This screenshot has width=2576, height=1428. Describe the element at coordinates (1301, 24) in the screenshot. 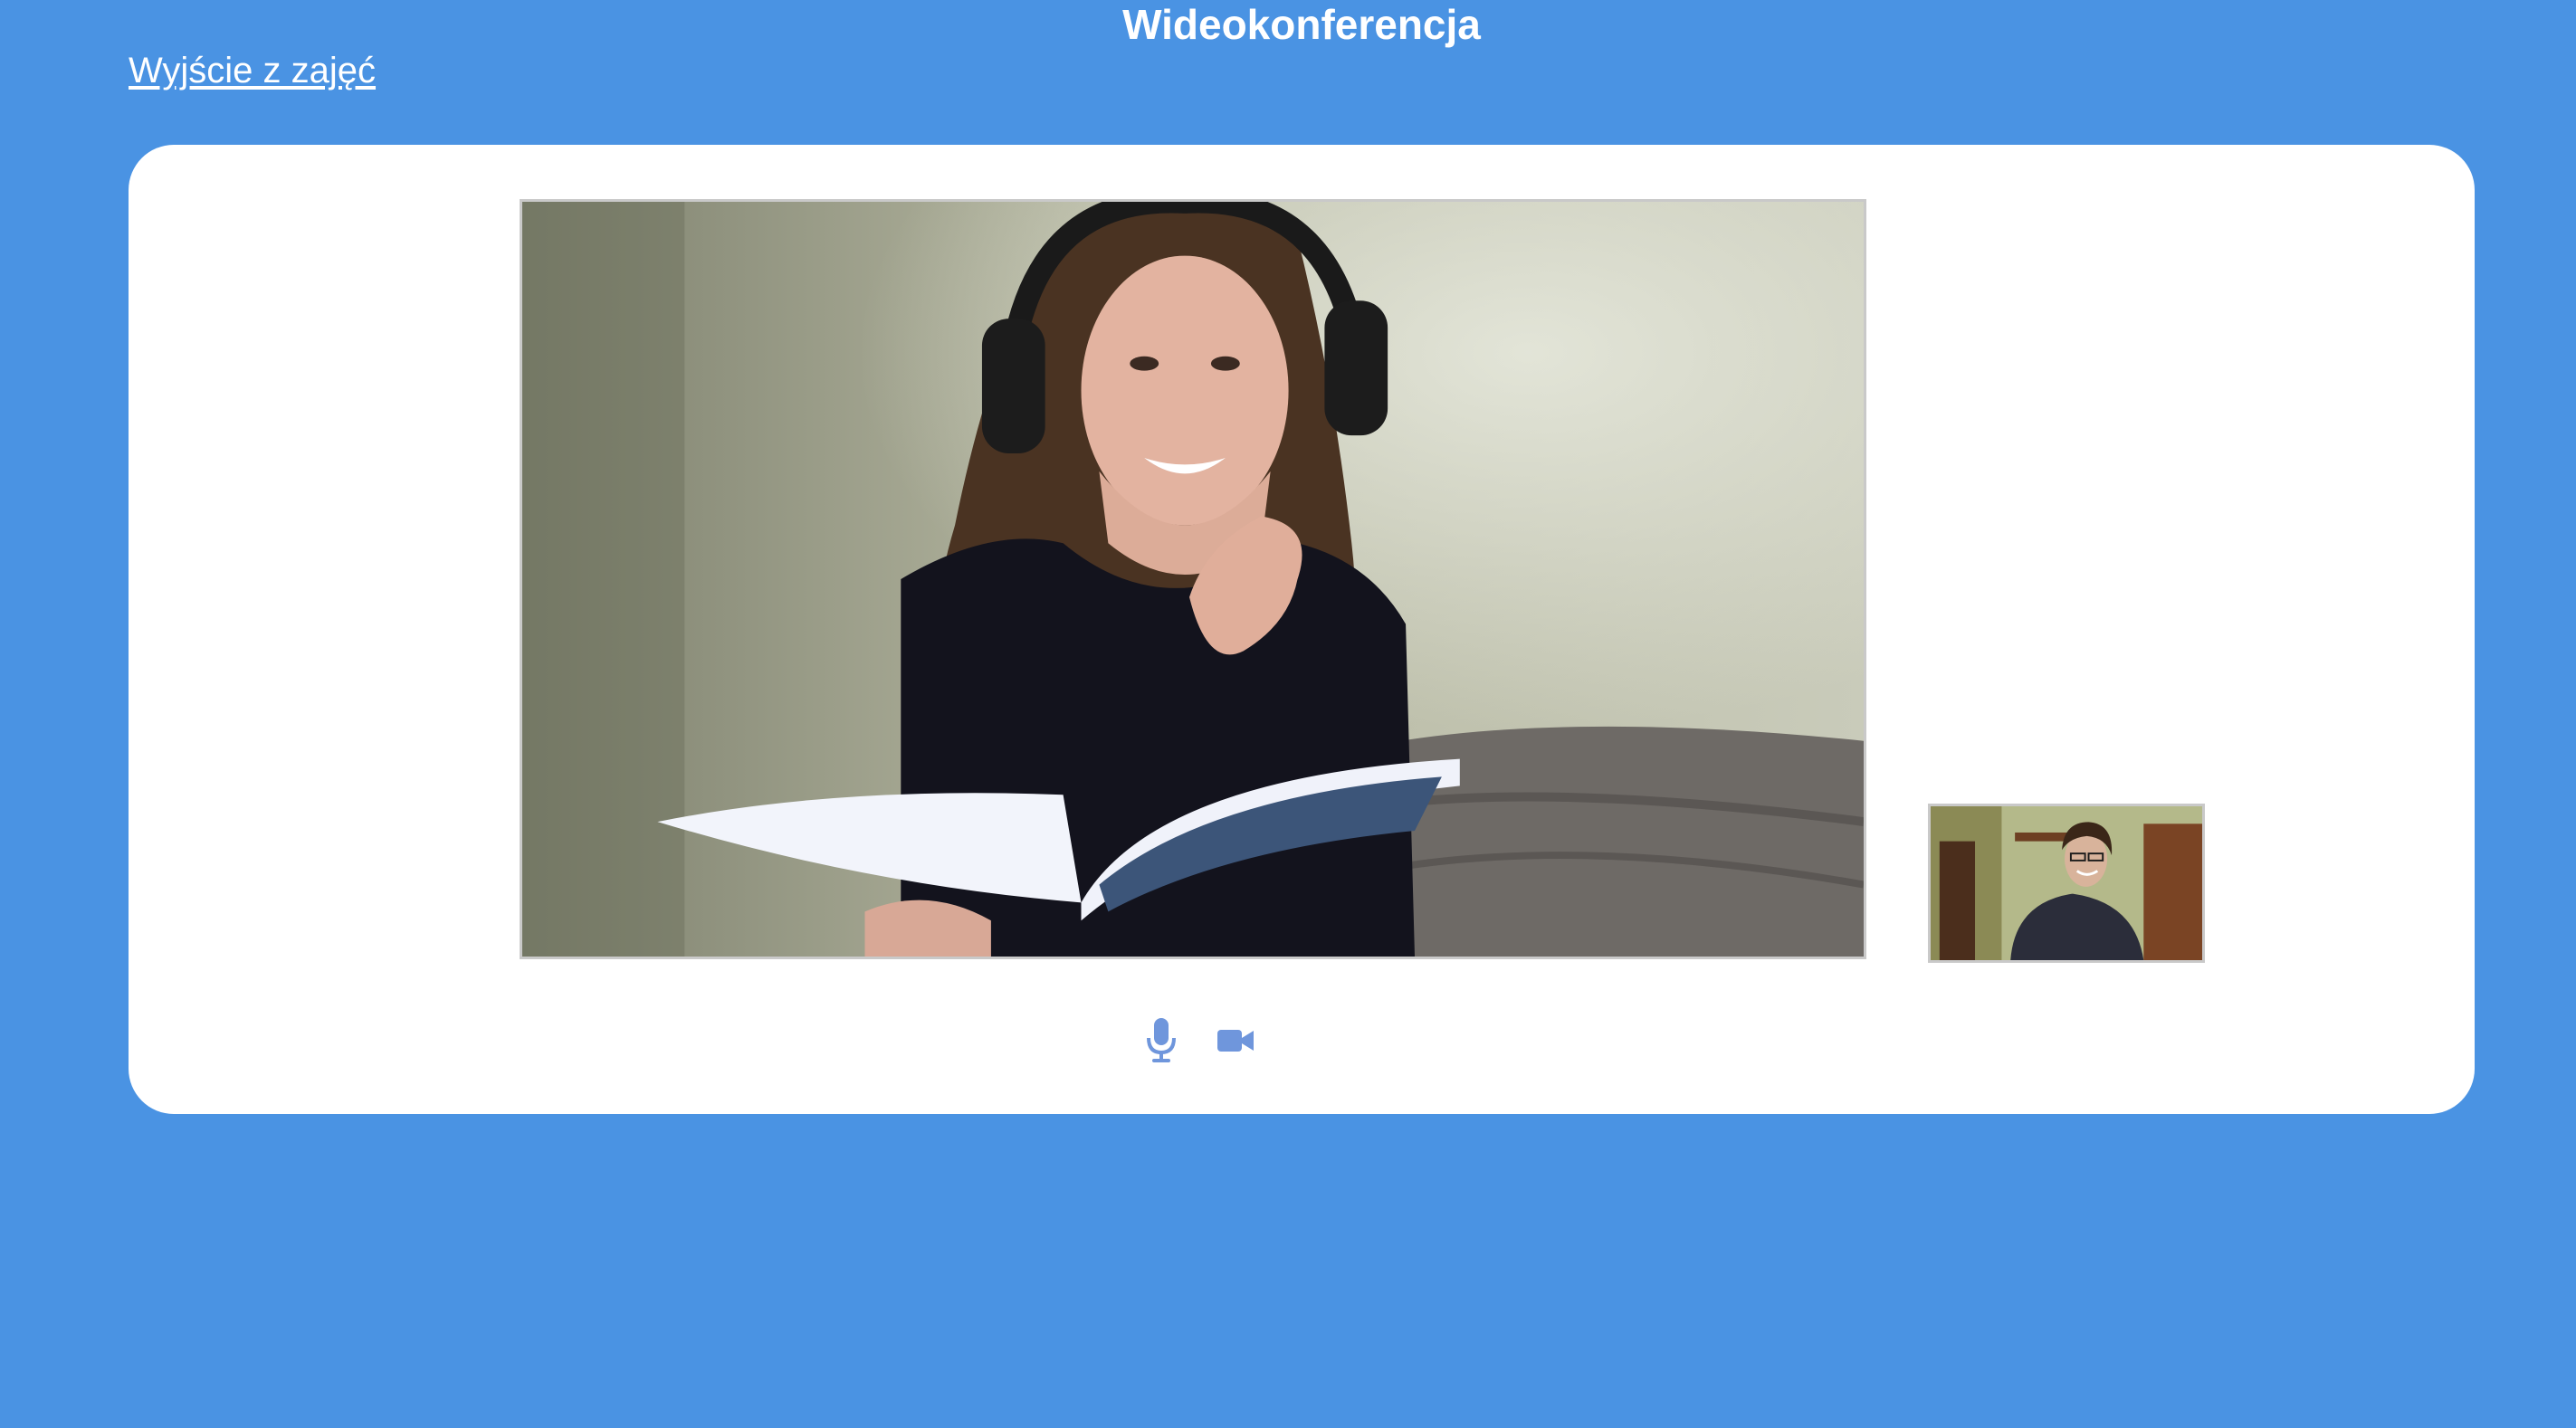

I see `page-title: Wideokonferencja` at that location.